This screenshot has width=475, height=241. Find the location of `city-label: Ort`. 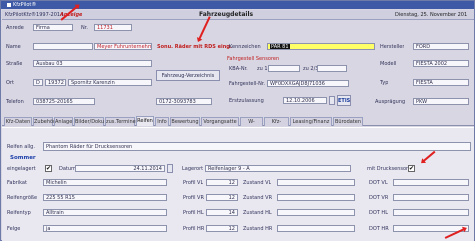

city-label: Ort is located at coordinates (10, 83).